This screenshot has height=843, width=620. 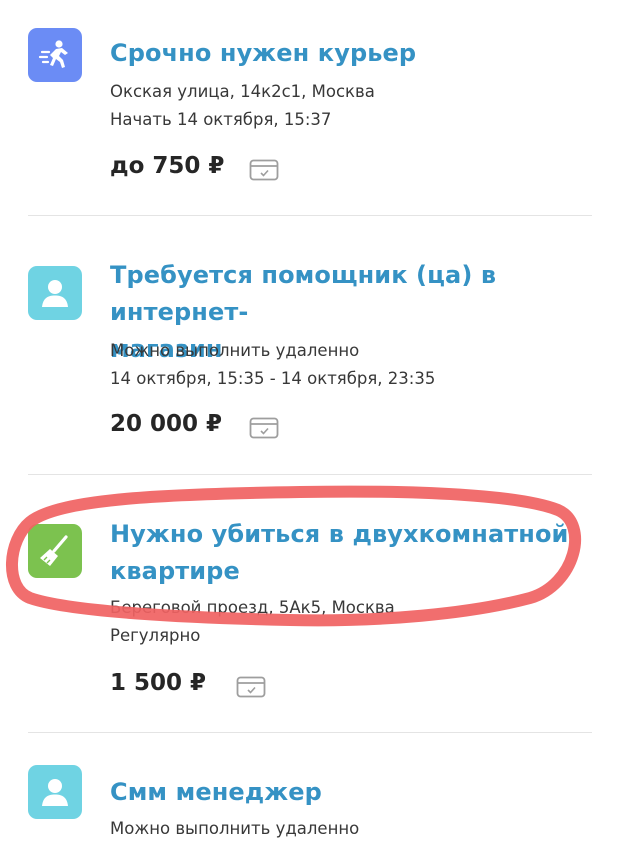 I want to click on task-title-line: Требуется помощник (ца) в интернет-, so click(x=303, y=293).